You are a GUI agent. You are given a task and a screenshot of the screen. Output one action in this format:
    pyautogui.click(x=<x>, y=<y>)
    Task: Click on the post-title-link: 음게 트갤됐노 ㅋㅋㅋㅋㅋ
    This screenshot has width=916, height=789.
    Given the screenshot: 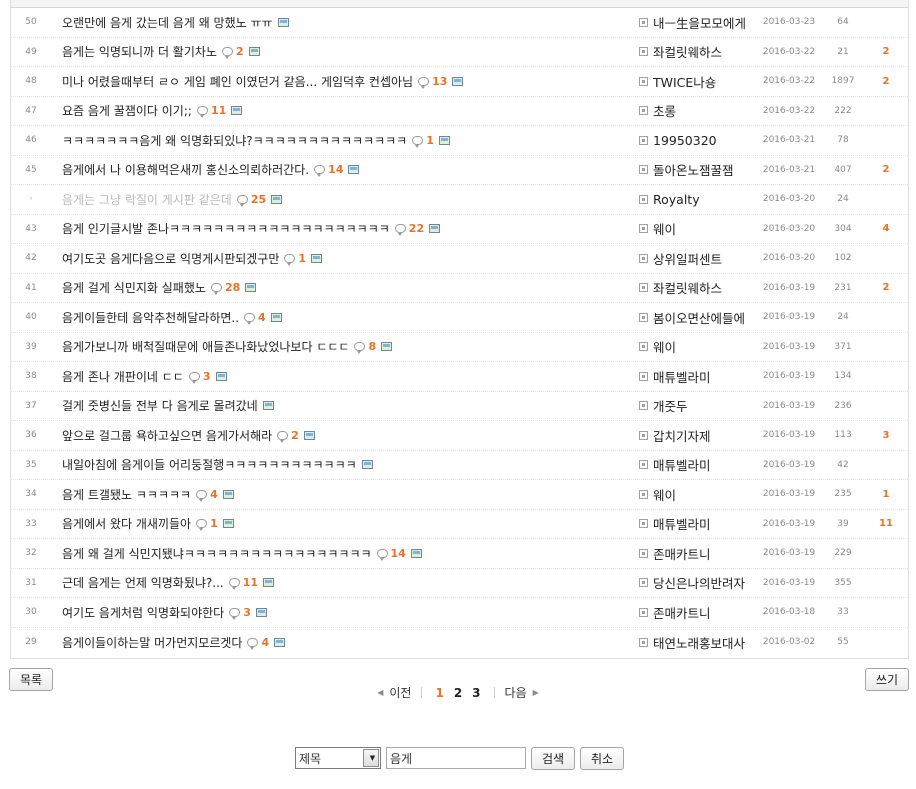 What is the action you would take?
    pyautogui.click(x=126, y=494)
    